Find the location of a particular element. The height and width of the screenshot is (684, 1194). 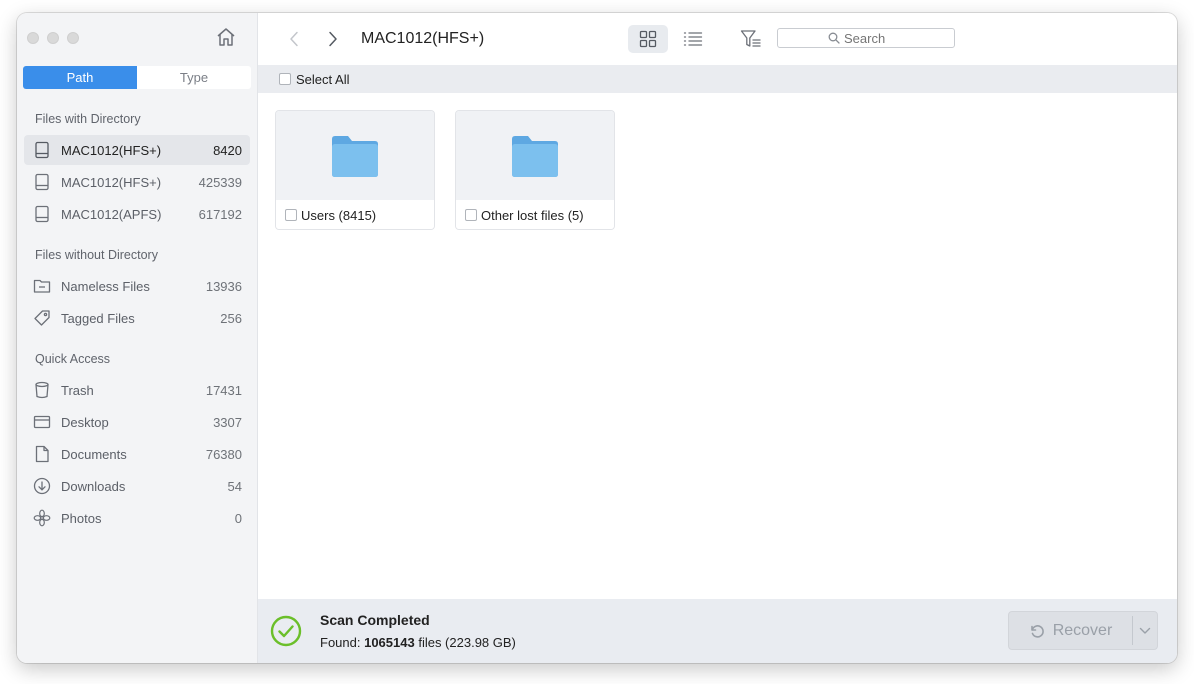

sidebar-item-label: Desktop is located at coordinates (85, 422).